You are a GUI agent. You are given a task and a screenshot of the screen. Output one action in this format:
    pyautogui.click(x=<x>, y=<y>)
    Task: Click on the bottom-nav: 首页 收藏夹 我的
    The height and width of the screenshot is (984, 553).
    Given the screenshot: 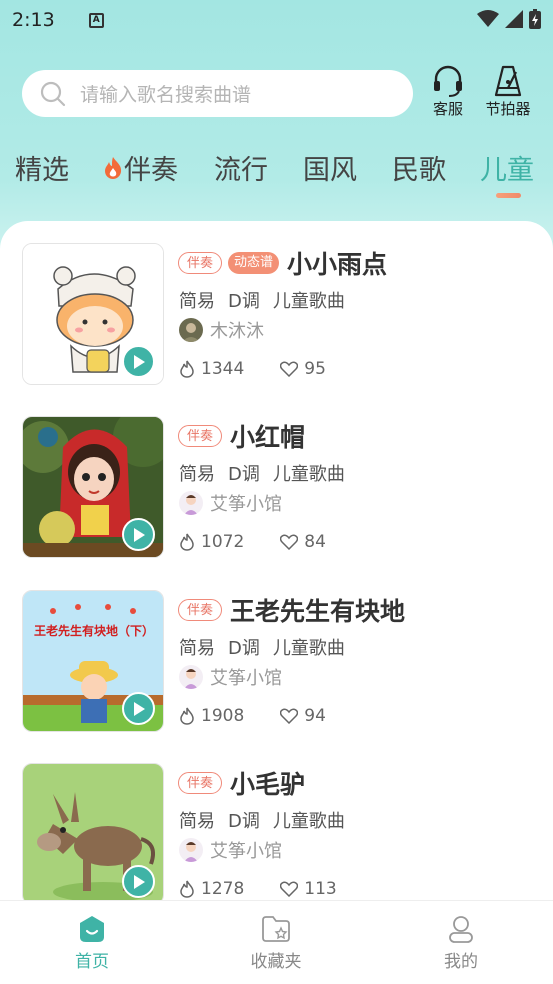 What is the action you would take?
    pyautogui.click(x=276, y=942)
    